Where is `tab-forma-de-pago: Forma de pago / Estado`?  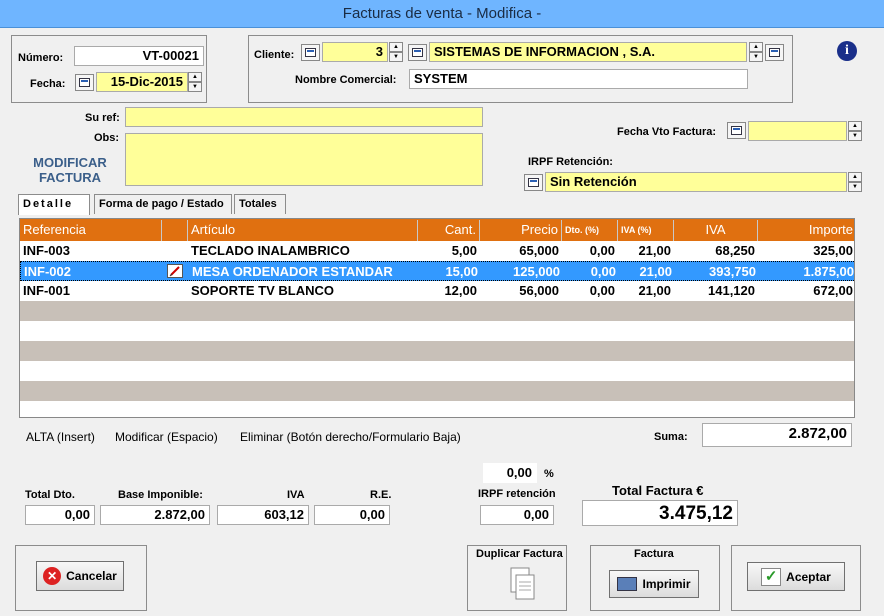
tab-forma-de-pago: Forma de pago / Estado is located at coordinates (163, 204).